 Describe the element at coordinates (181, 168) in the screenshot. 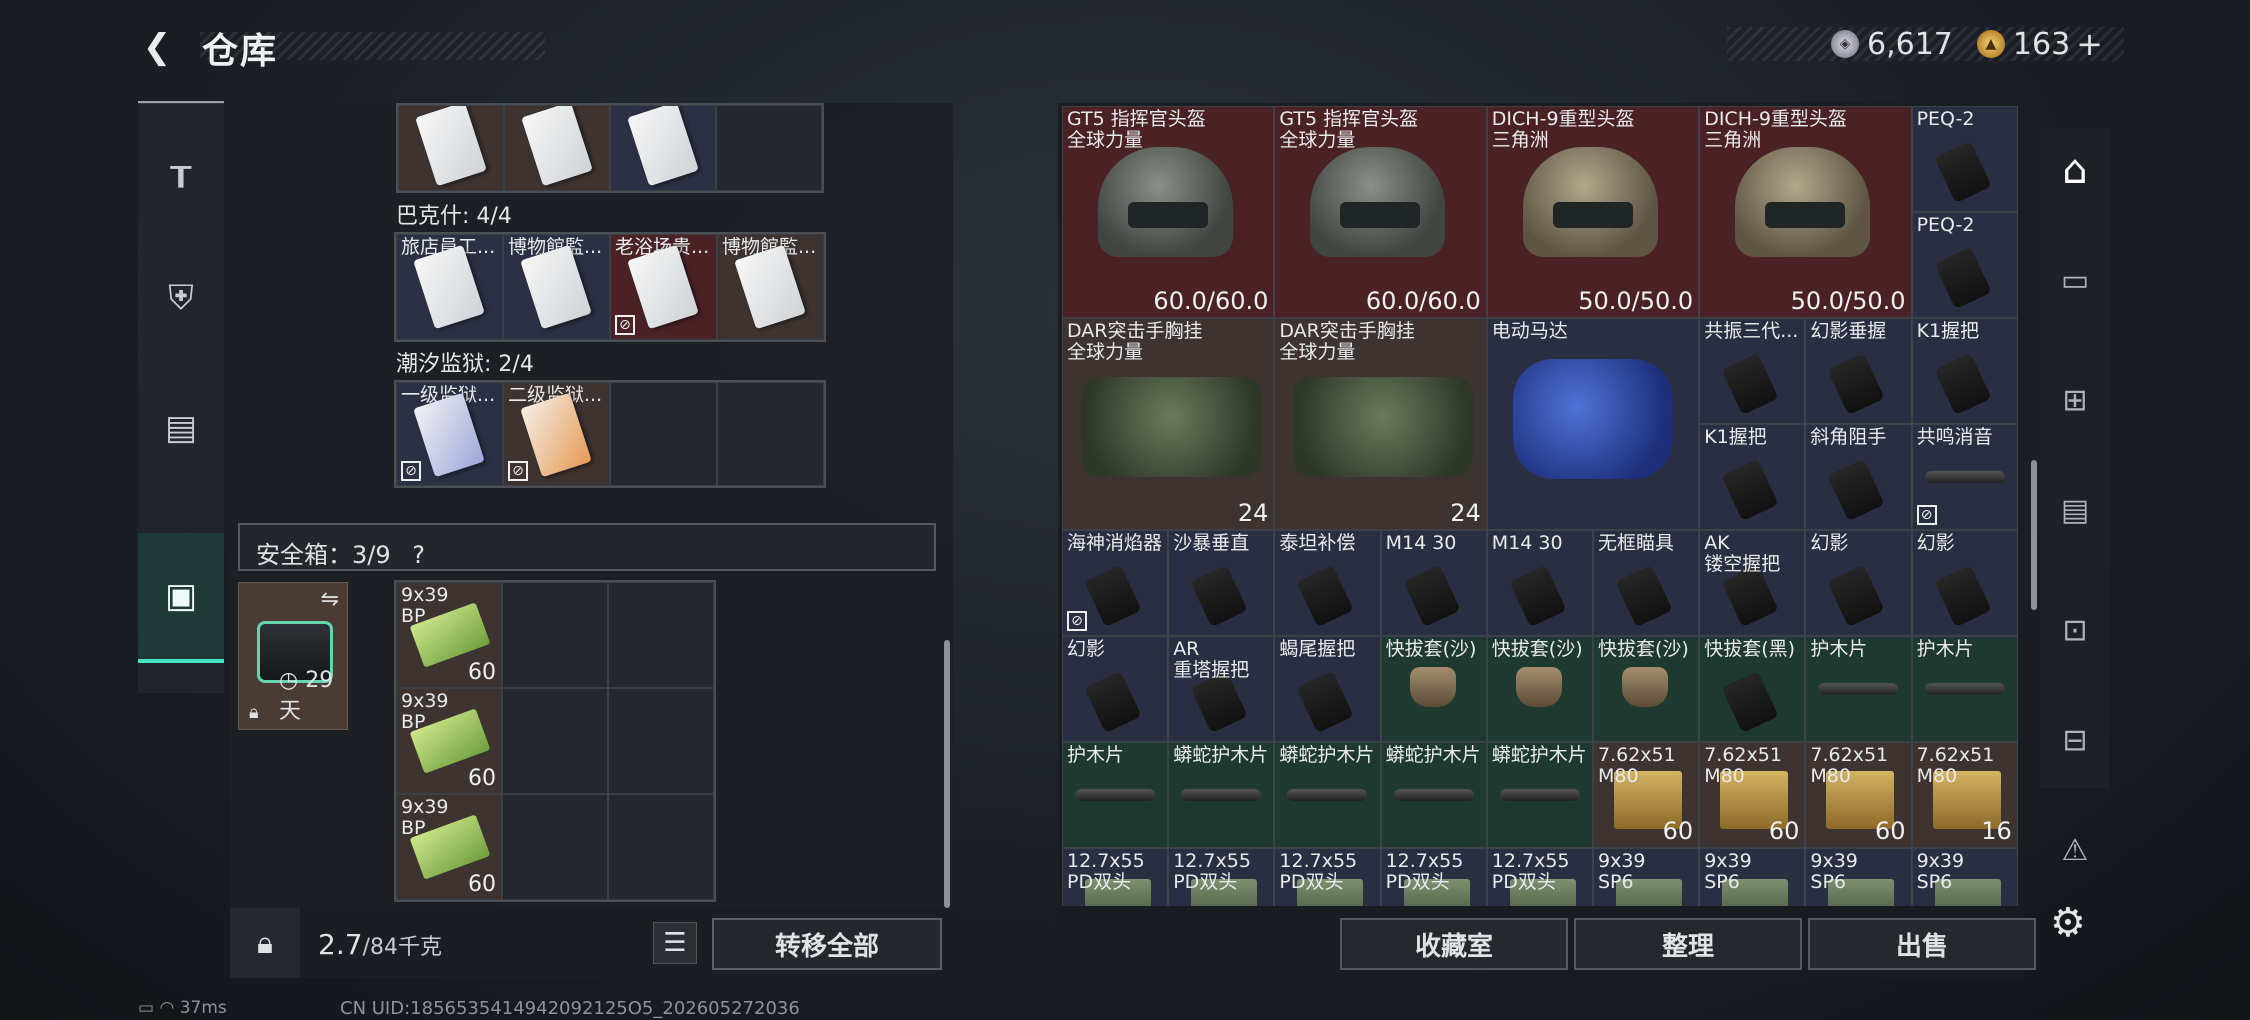

I see `weapon-tab-icon: ┰` at that location.